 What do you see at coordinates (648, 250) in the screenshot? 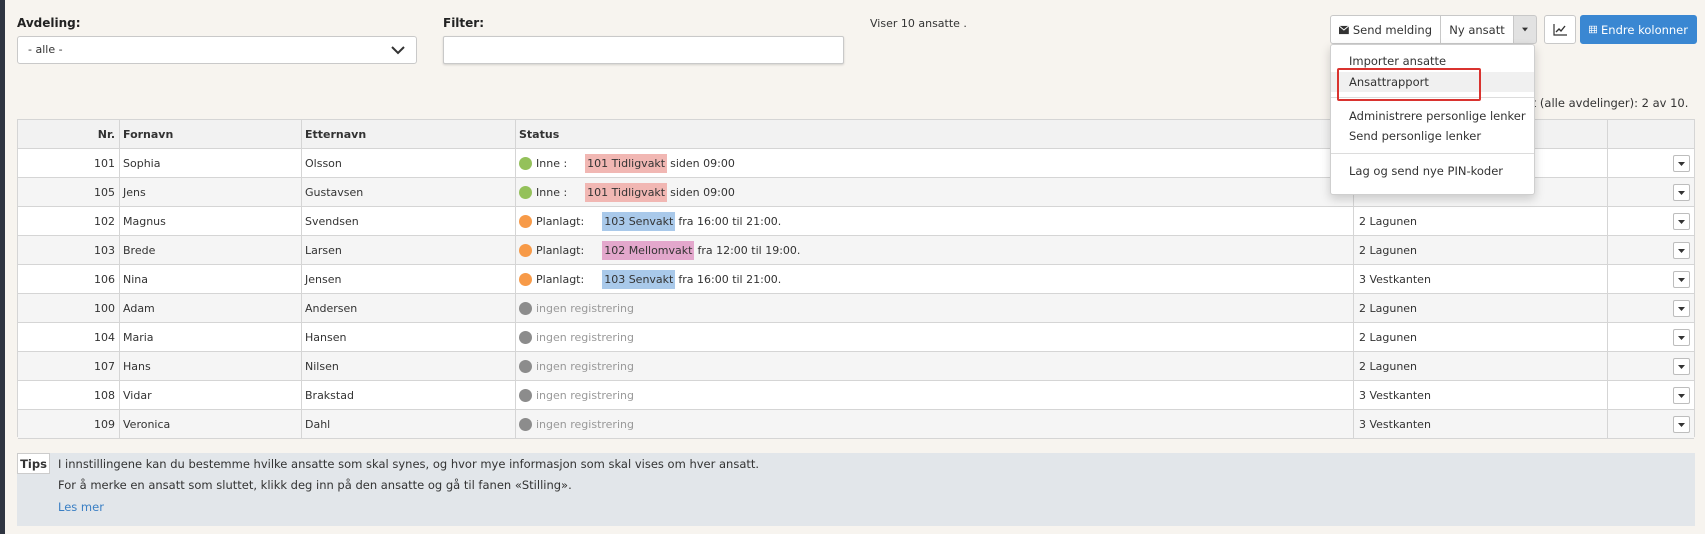
I see `shift-tag: 102 Mellomvakt` at bounding box center [648, 250].